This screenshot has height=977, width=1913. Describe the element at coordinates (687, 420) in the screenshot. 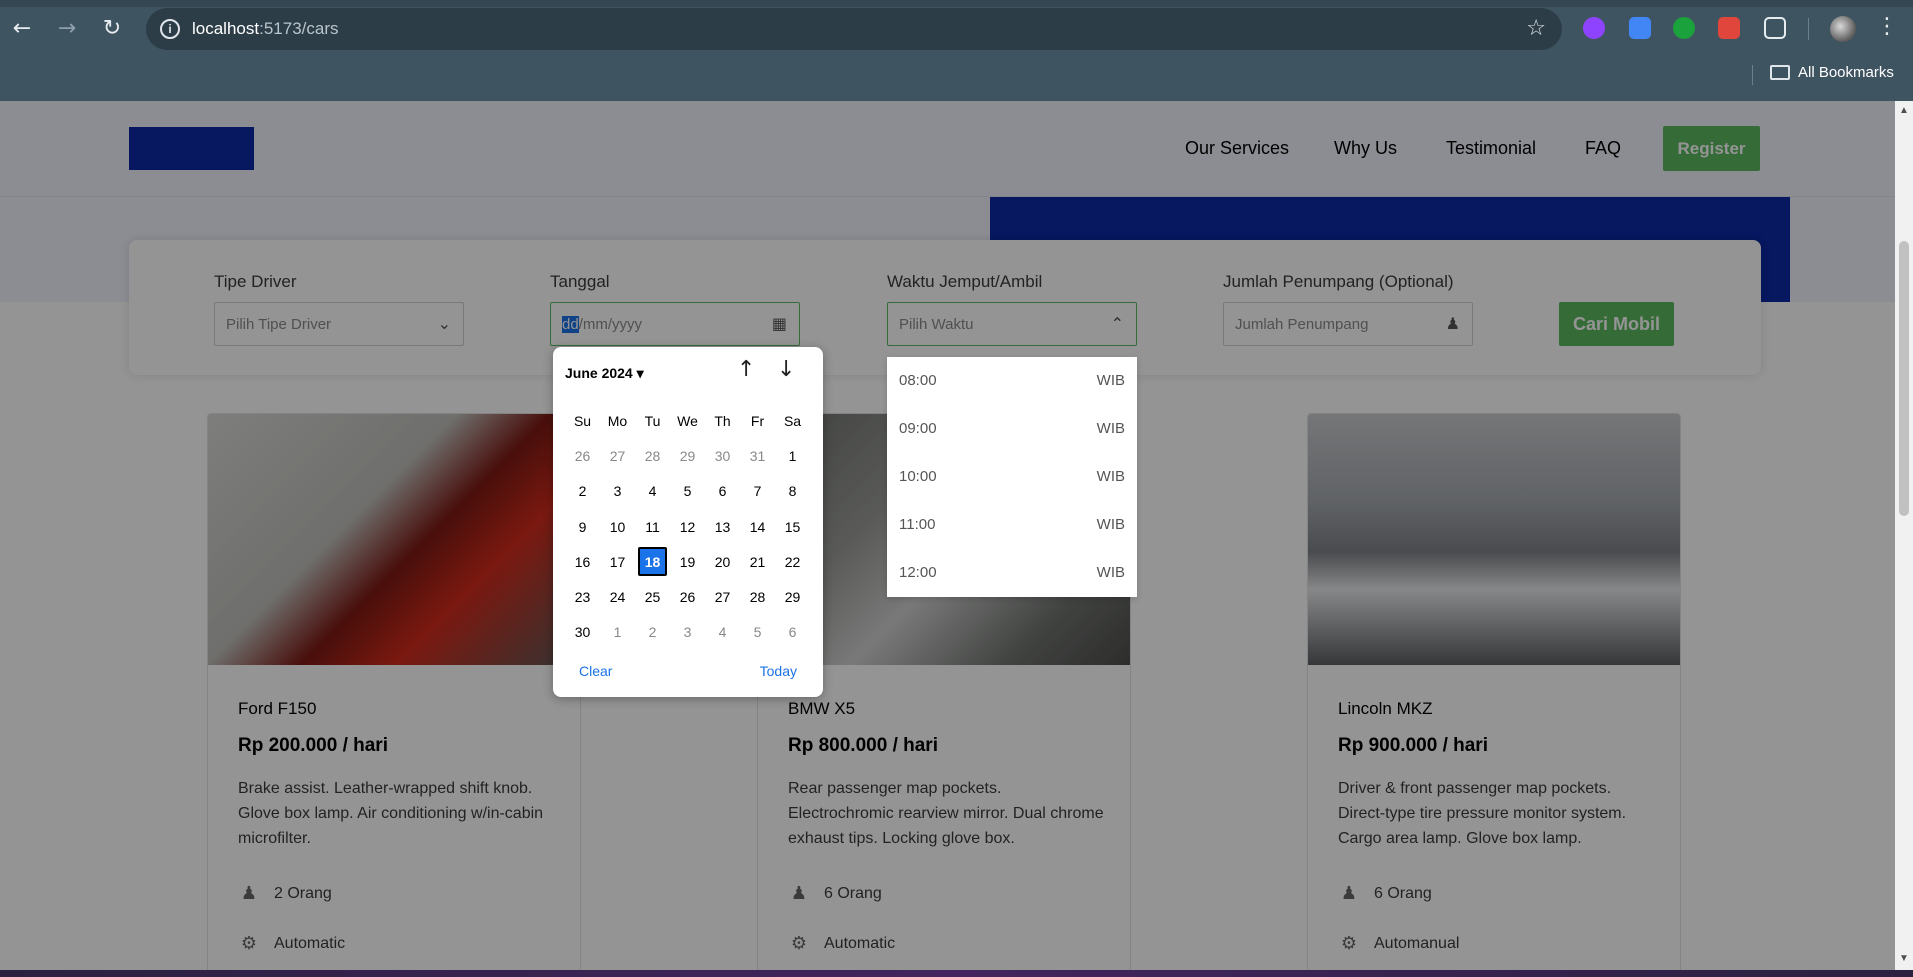

I see `weekday-header: We` at that location.